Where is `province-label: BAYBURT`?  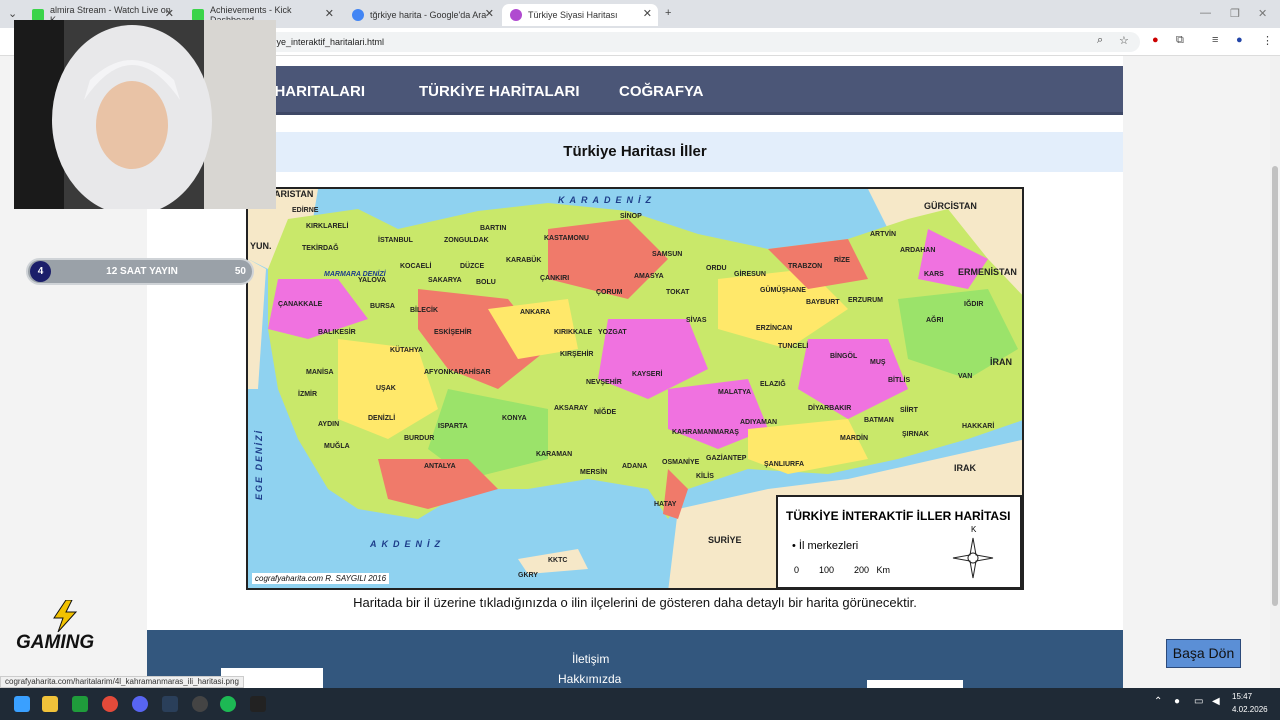
province-label: BAYBURT is located at coordinates (823, 302).